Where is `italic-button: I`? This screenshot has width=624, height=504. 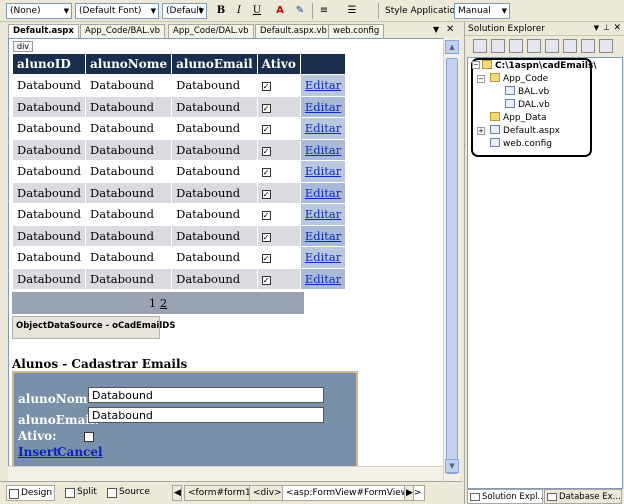
italic-button: I is located at coordinates (239, 11).